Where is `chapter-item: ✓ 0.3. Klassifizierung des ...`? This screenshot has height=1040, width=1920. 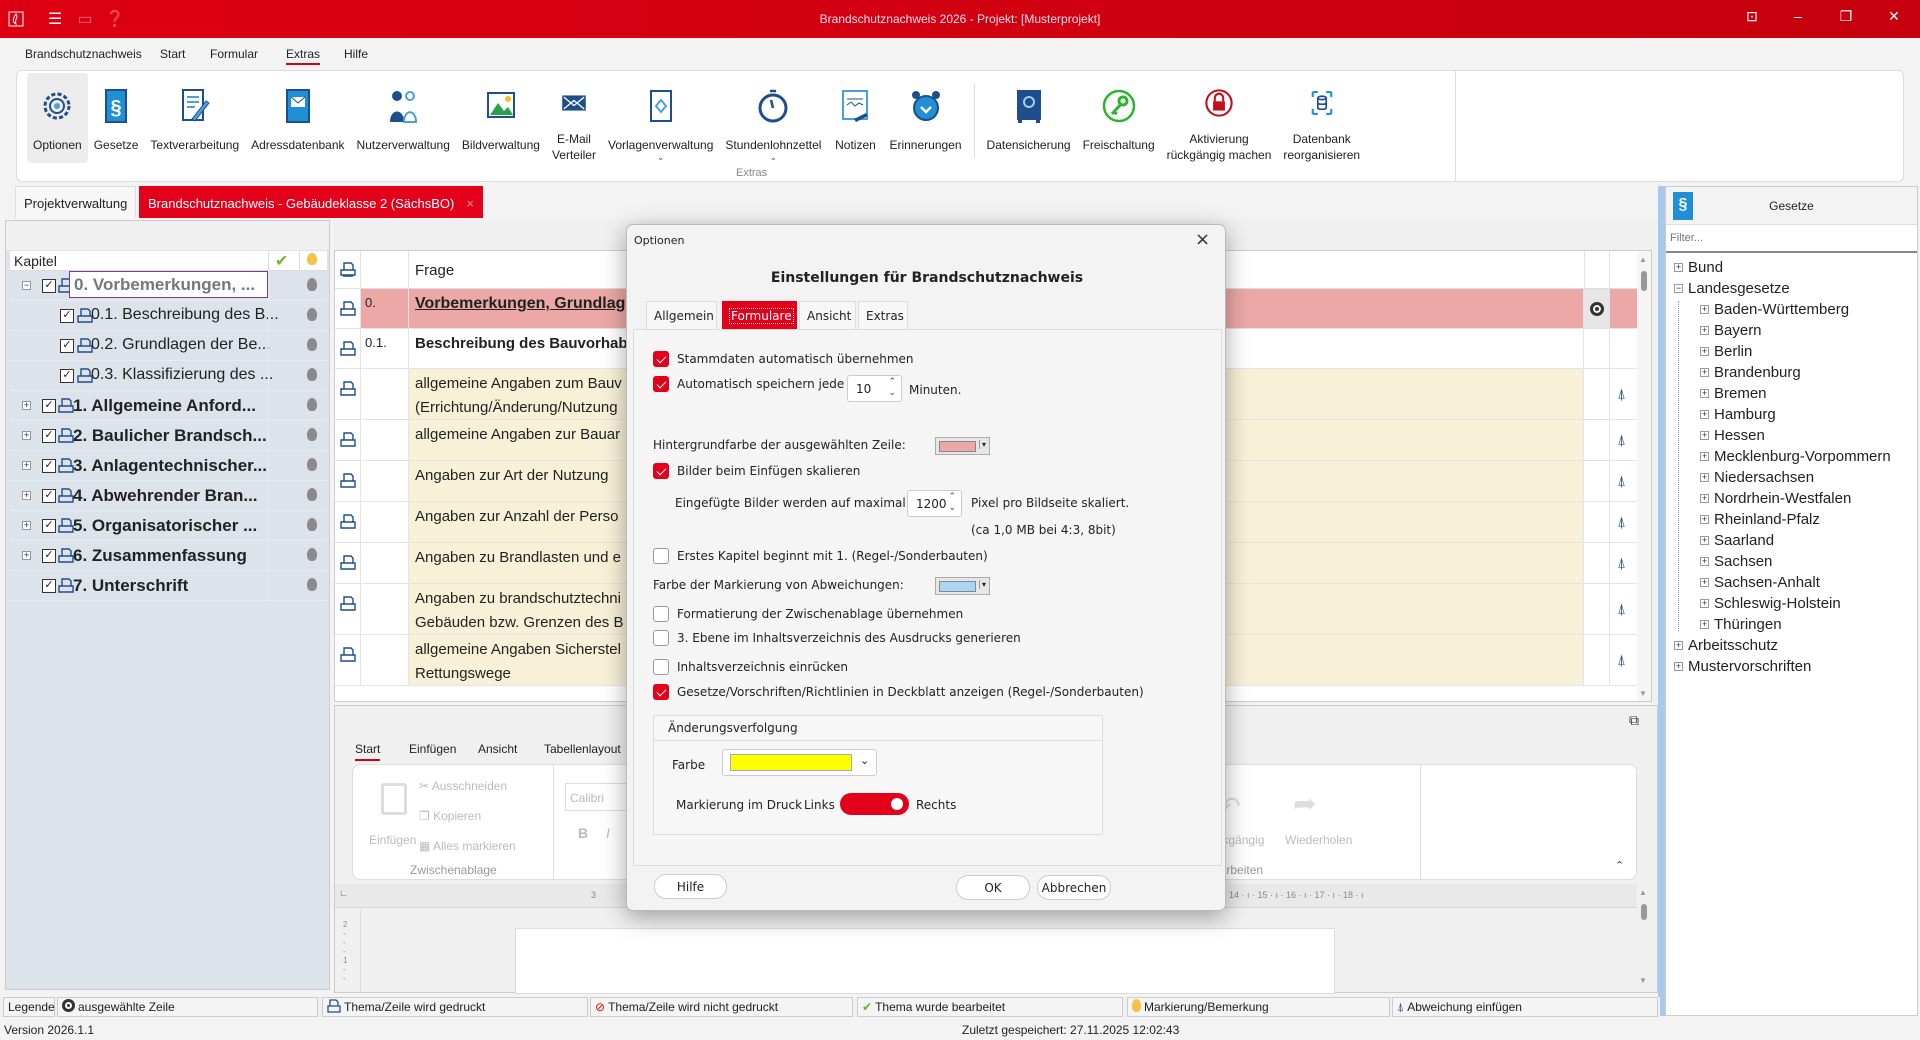
chapter-item: ✓ 0.3. Klassifizierung des ... is located at coordinates (168, 376).